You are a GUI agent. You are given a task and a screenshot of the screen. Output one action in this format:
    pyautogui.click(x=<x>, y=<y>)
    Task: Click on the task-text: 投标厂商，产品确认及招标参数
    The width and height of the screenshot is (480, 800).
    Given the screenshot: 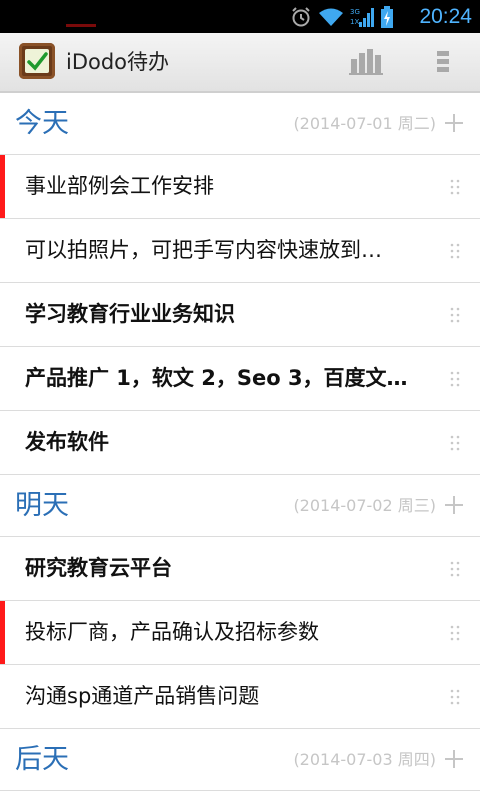 What is the action you would take?
    pyautogui.click(x=172, y=632)
    